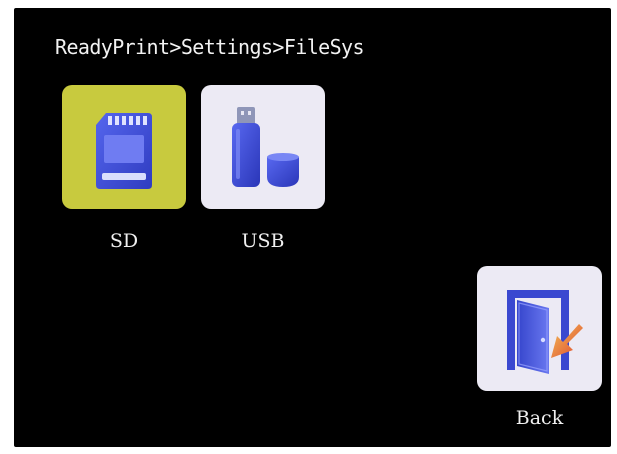  What do you see at coordinates (210, 47) in the screenshot?
I see `breadcrumb: ReadyPrint>Settings>FileSys` at bounding box center [210, 47].